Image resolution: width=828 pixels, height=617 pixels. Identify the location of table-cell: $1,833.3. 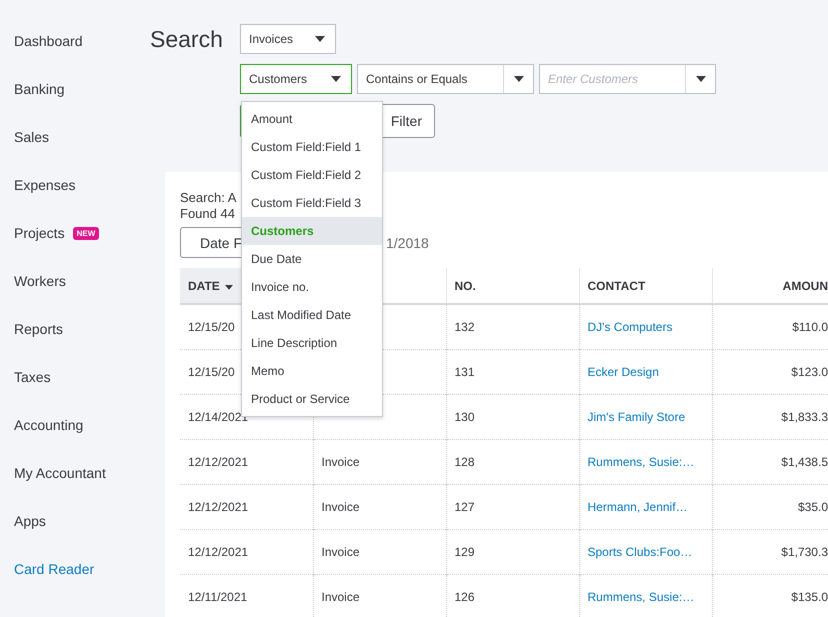
(770, 417).